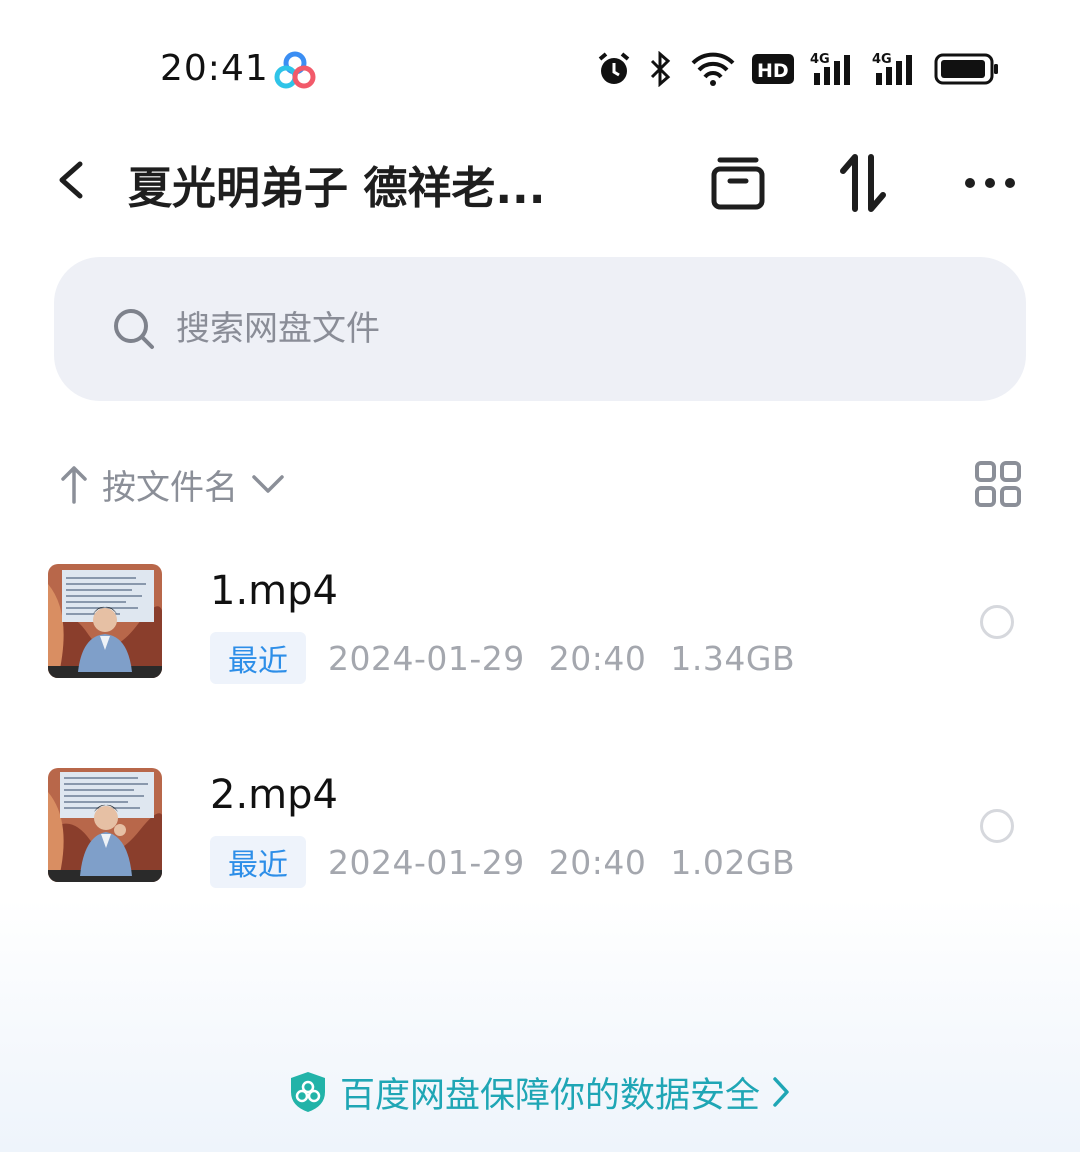 Image resolution: width=1080 pixels, height=1152 pixels. I want to click on arrow-up-icon, so click(74, 485).